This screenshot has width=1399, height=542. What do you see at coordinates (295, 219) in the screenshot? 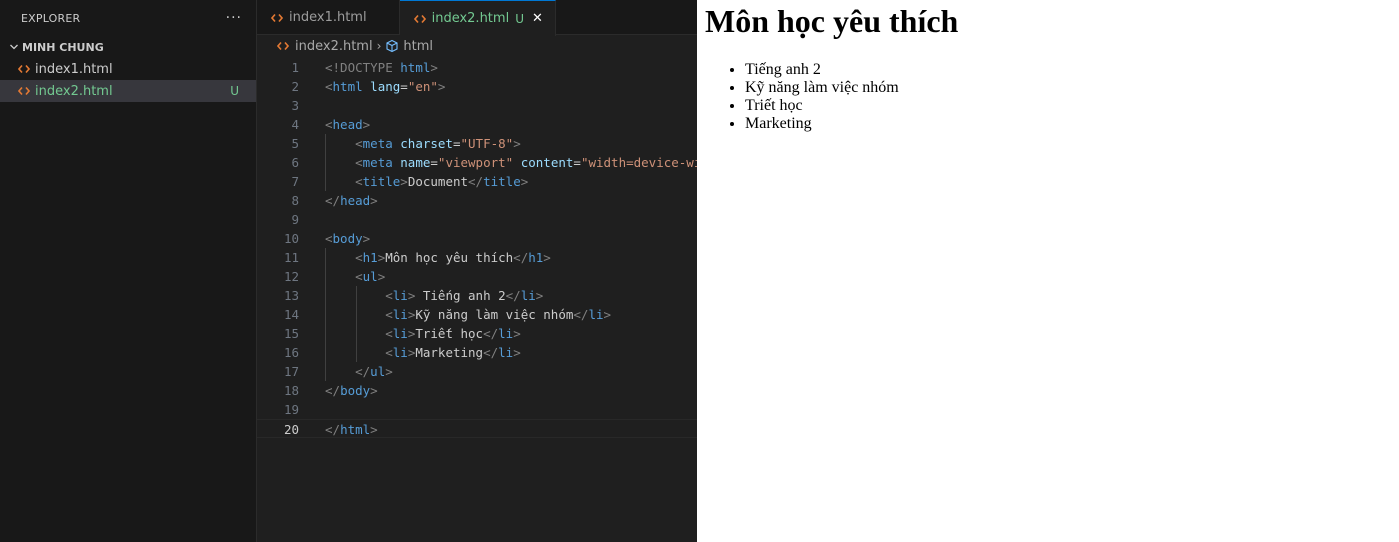
I see `line-number: 9` at bounding box center [295, 219].